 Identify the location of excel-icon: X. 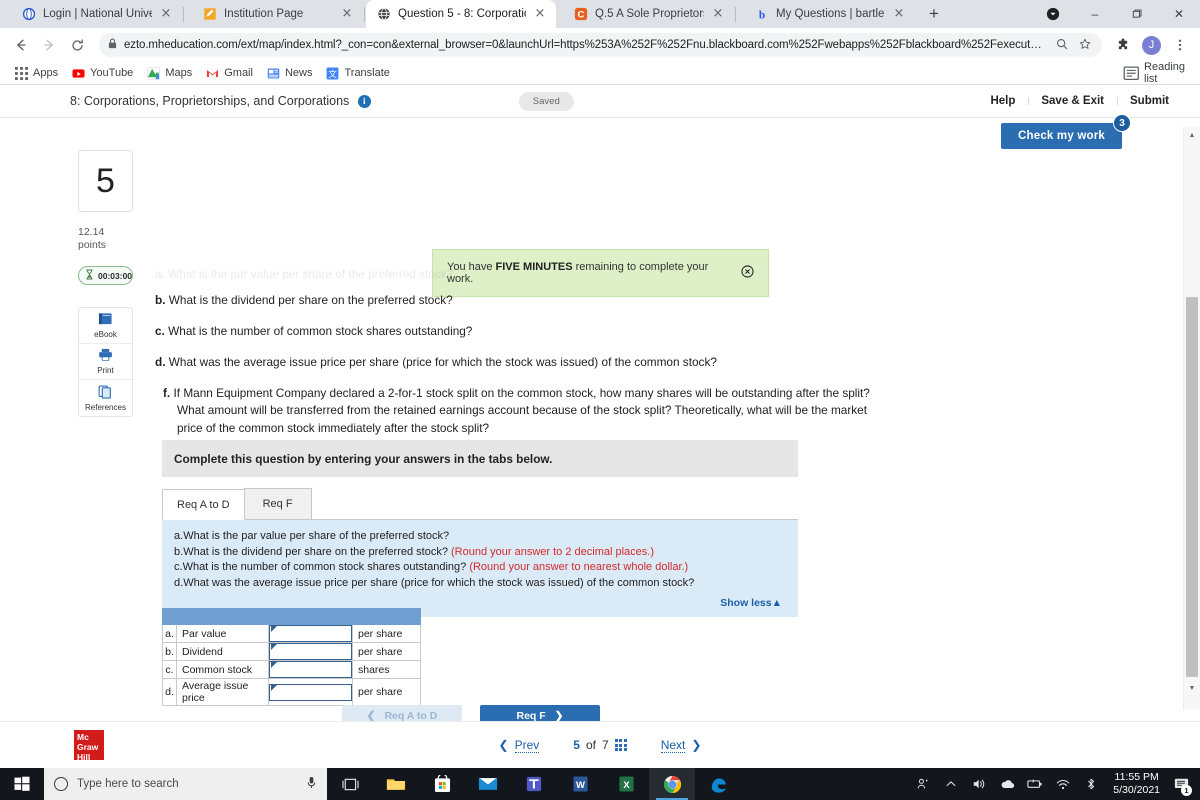
(626, 784).